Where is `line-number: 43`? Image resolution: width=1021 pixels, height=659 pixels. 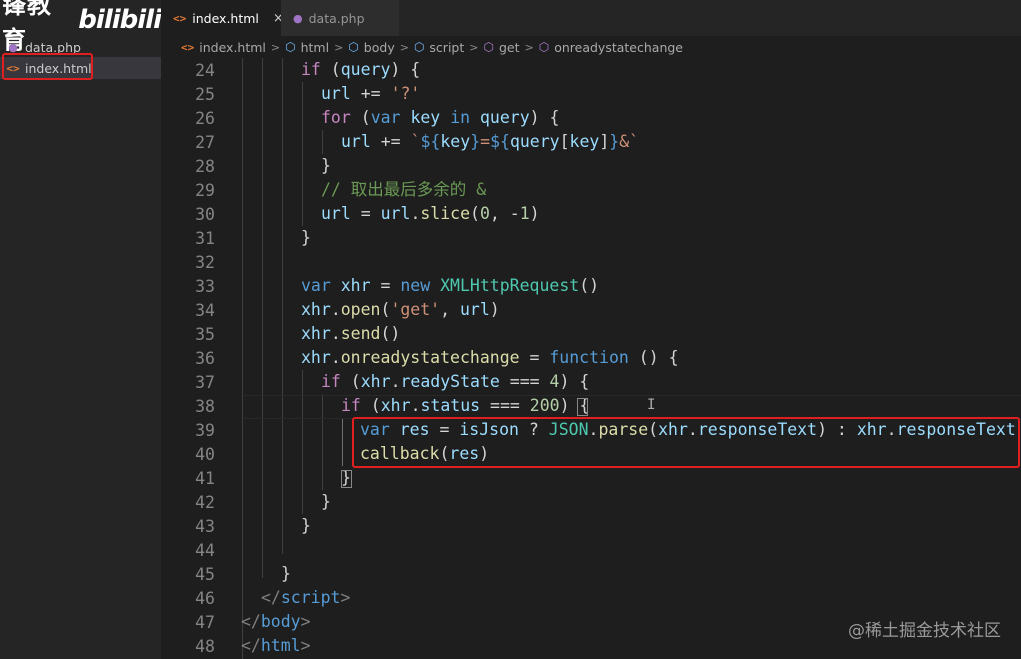 line-number: 43 is located at coordinates (205, 526).